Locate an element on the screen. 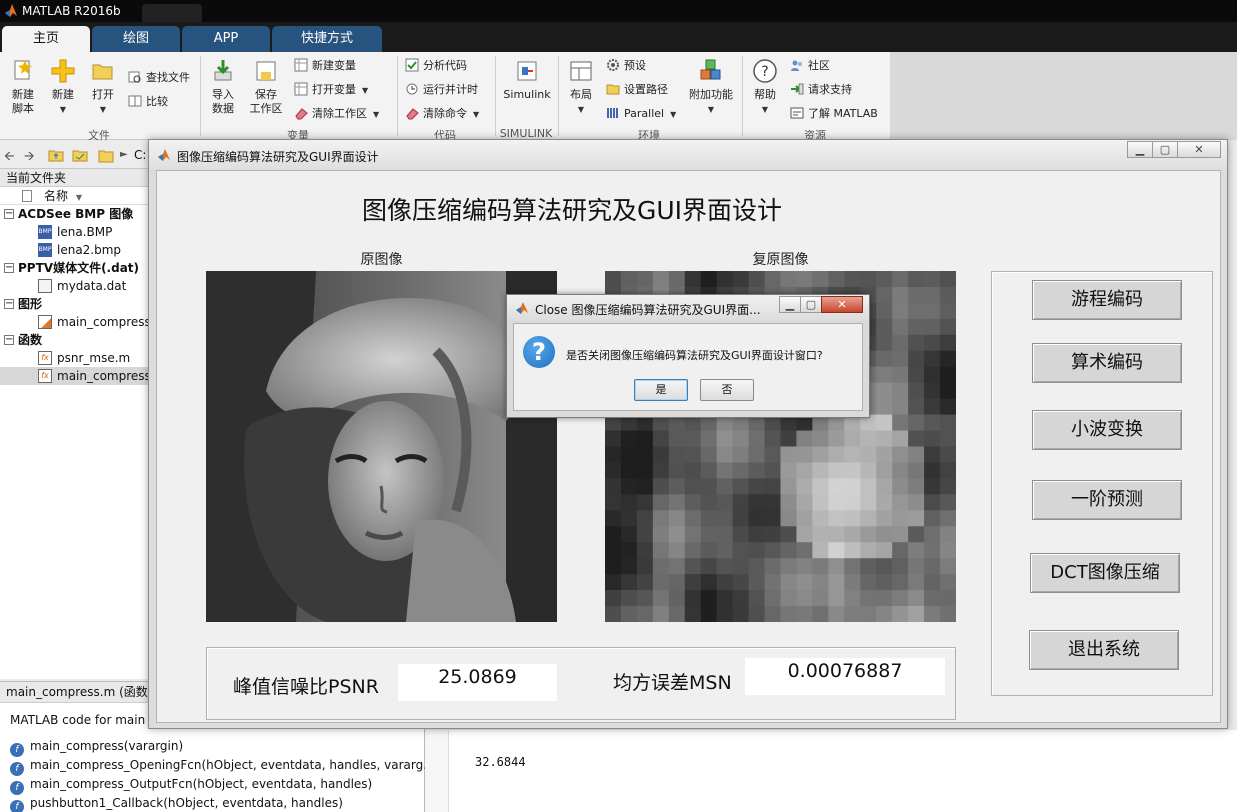  list-item: main_compress is located at coordinates (74, 322).